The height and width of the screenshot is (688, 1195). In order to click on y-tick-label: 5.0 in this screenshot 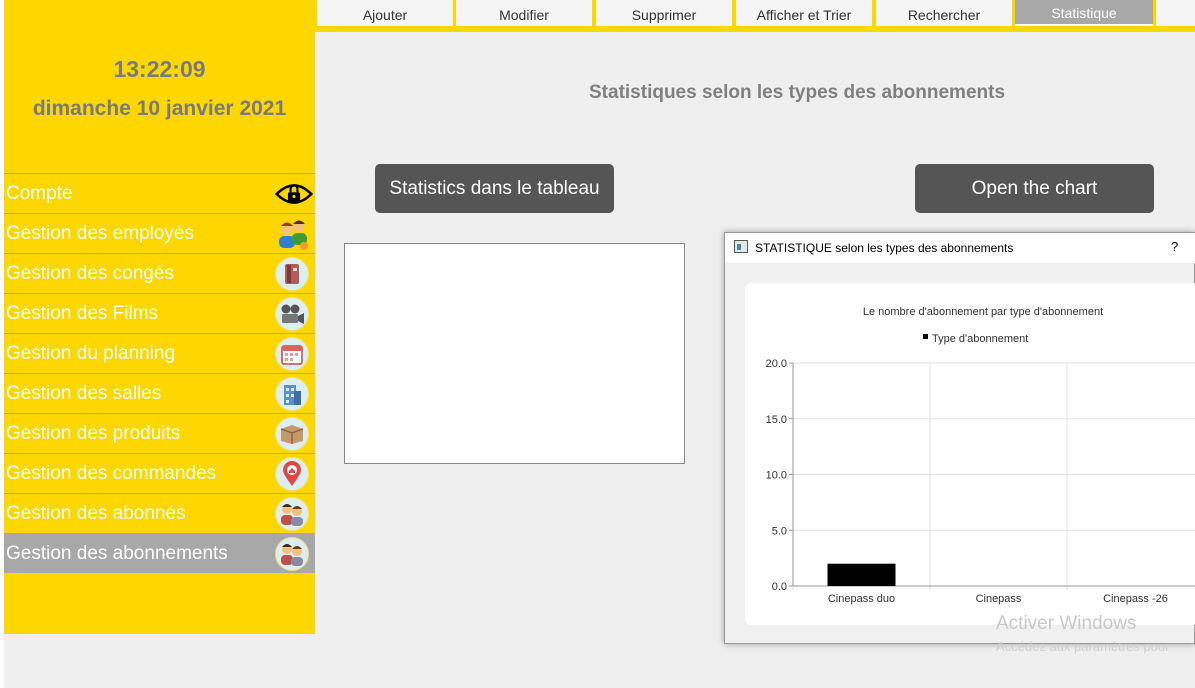, I will do `click(779, 531)`.